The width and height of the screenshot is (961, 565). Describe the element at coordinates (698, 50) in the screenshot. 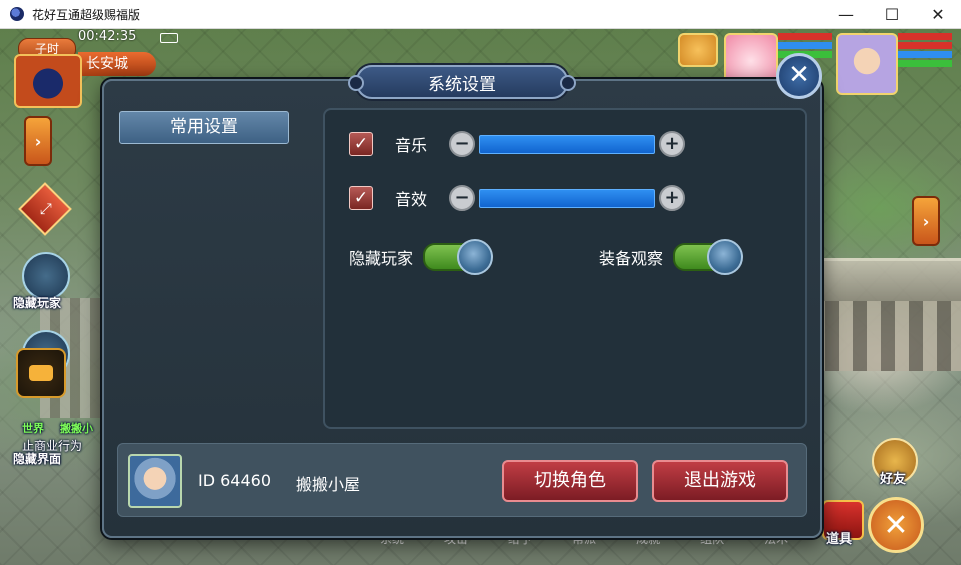

I see `pet-portrait` at that location.